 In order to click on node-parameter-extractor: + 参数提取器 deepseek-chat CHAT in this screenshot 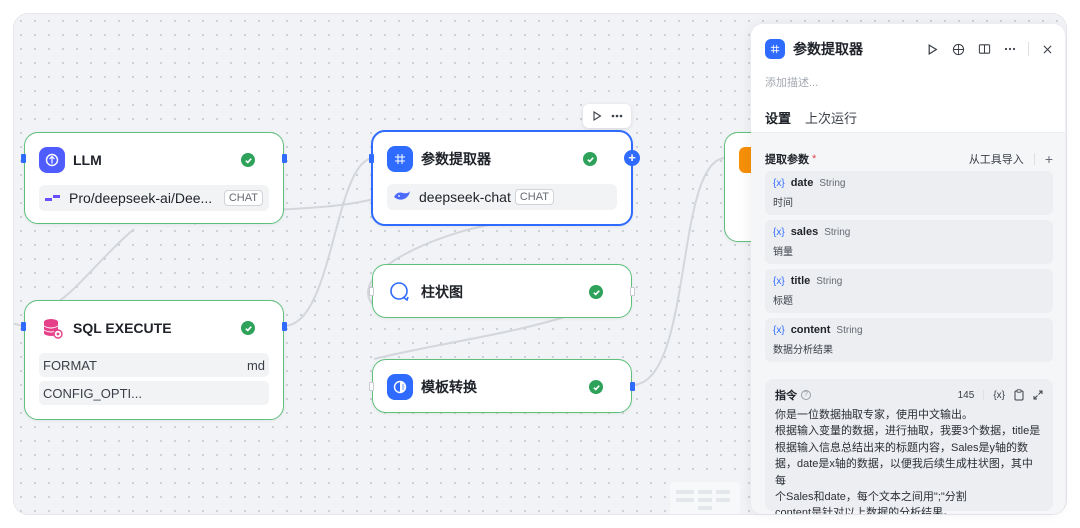, I will do `click(504, 178)`.